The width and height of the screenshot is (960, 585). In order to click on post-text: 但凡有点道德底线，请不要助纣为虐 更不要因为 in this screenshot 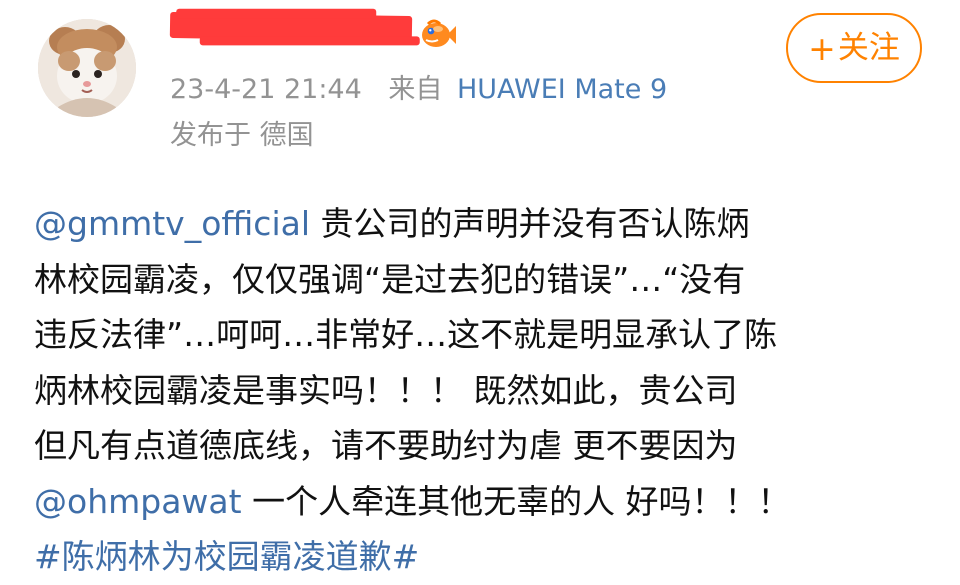, I will do `click(386, 445)`.